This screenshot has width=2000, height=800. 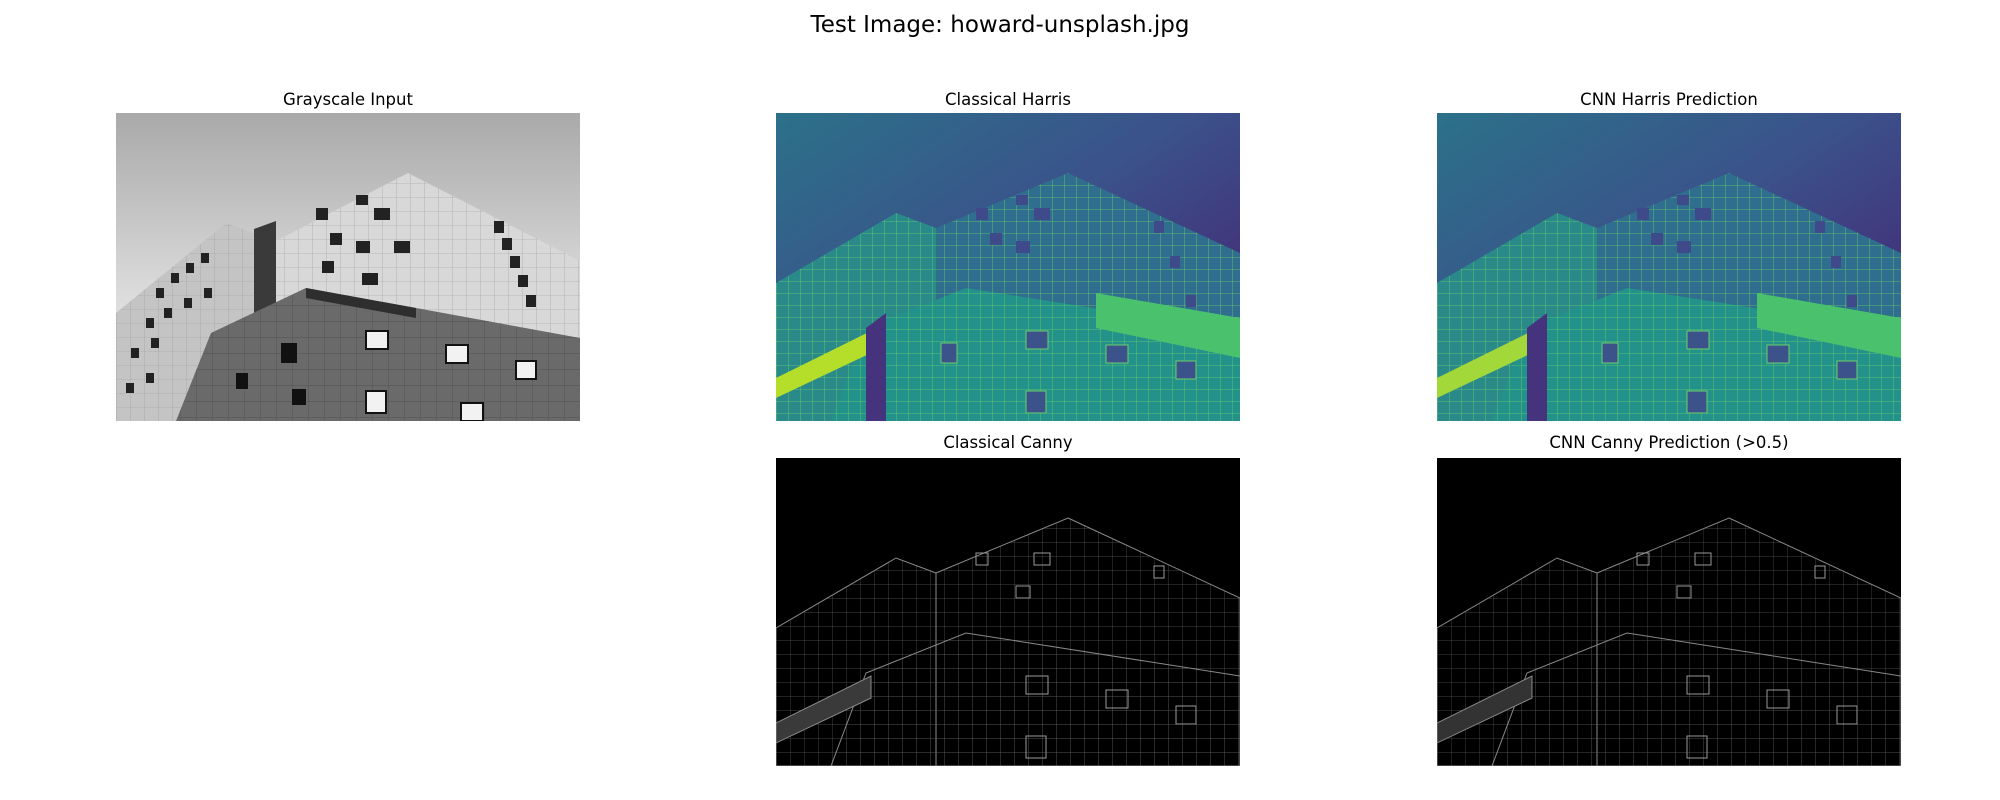 What do you see at coordinates (1000, 25) in the screenshot?
I see `figure-title: Test Image: howard-unsplash.jpg` at bounding box center [1000, 25].